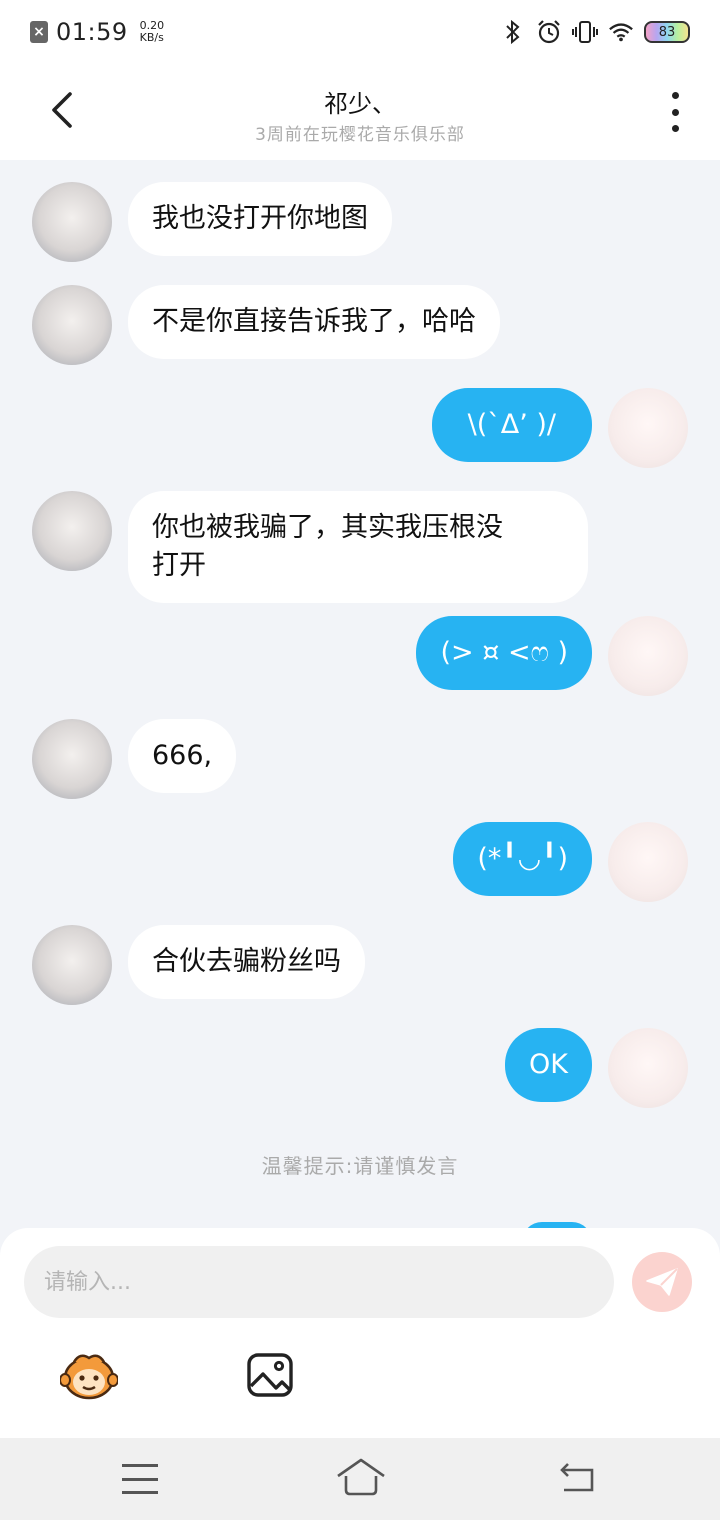  I want to click on send-button, so click(662, 1282).